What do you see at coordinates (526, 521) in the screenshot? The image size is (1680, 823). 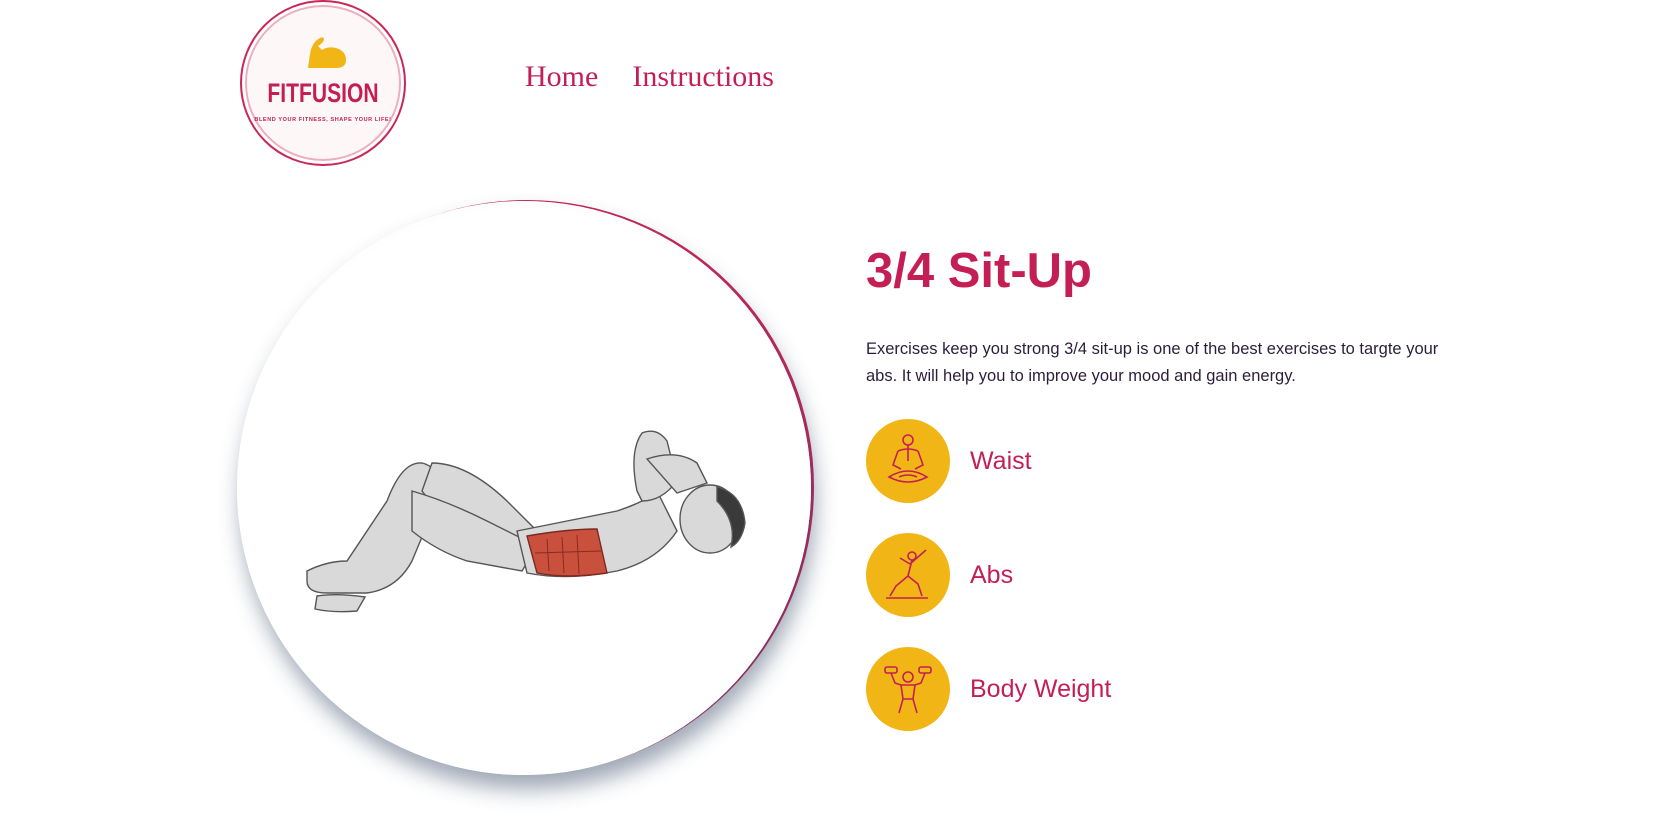 I see `sit-up-illustration` at bounding box center [526, 521].